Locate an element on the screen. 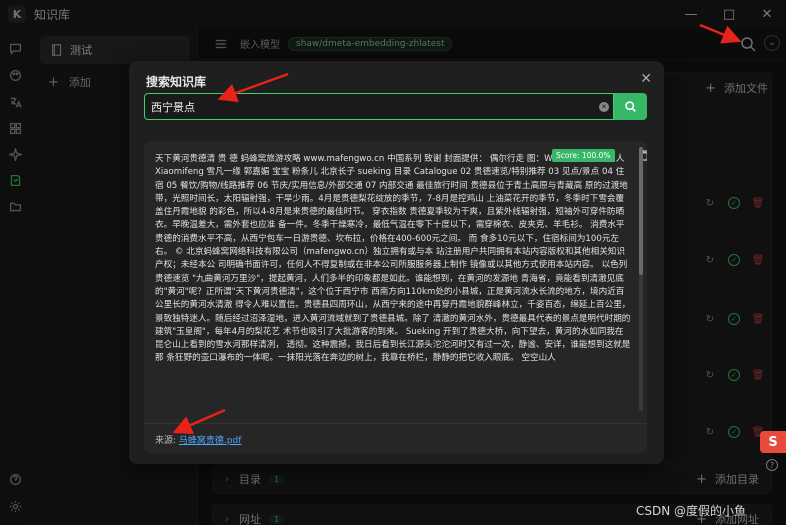 This screenshot has height=525, width=786. clear-input-icon: ✕ is located at coordinates (604, 107).